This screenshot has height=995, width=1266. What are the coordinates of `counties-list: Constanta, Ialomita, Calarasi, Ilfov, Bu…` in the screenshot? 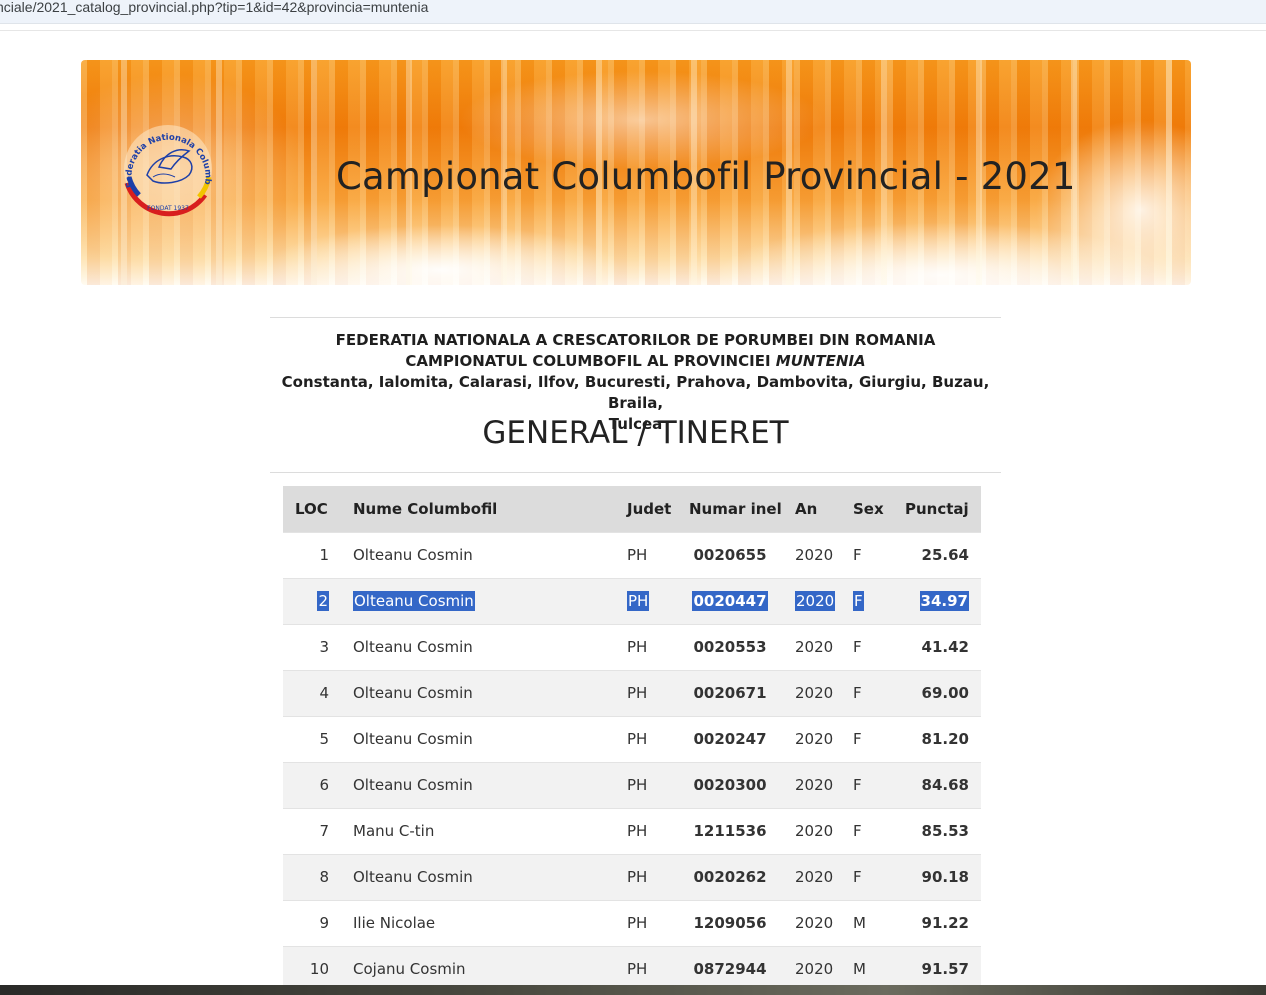 It's located at (635, 392).